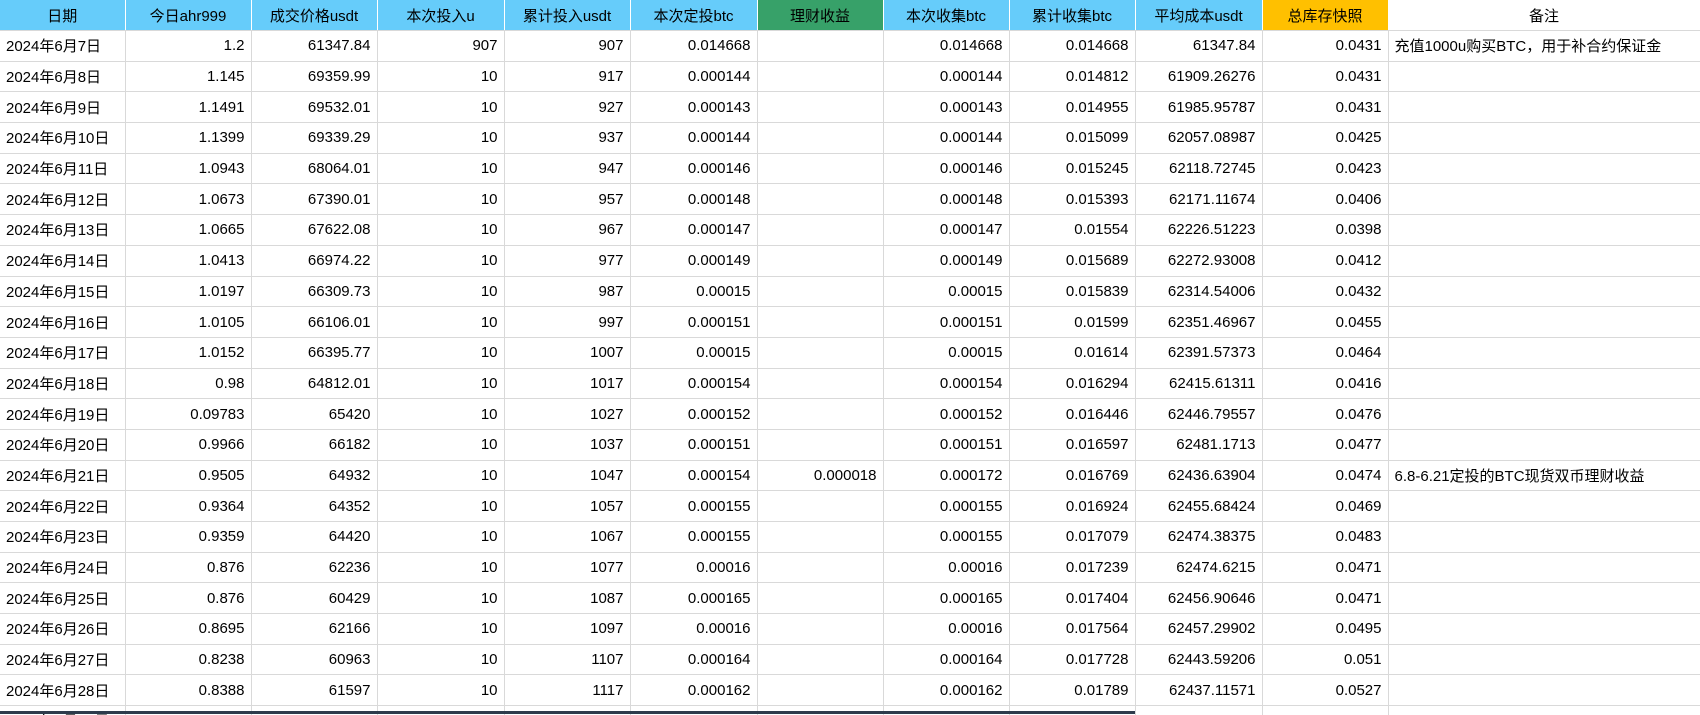 The width and height of the screenshot is (1700, 715). Describe the element at coordinates (188, 445) in the screenshot. I see `cell-ahr999: 0.9966` at that location.